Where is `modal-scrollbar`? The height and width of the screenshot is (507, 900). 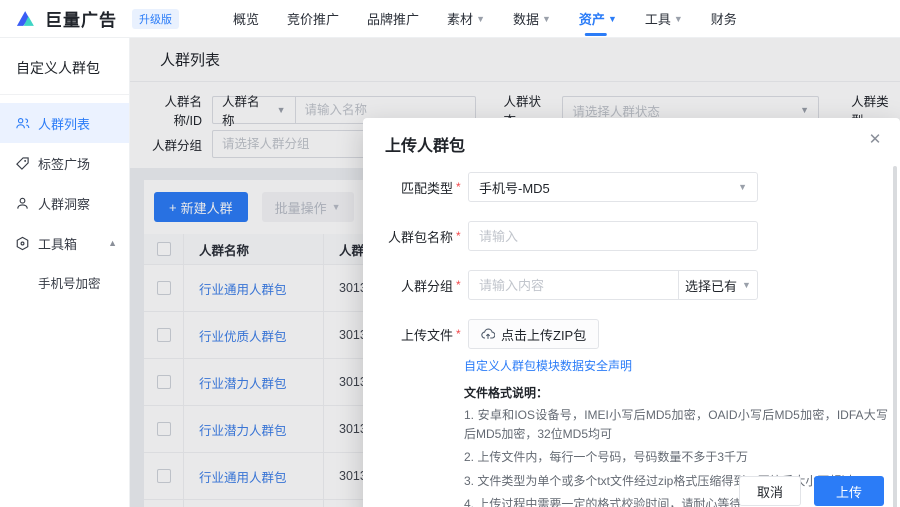
modal-scrollbar is located at coordinates (895, 336).